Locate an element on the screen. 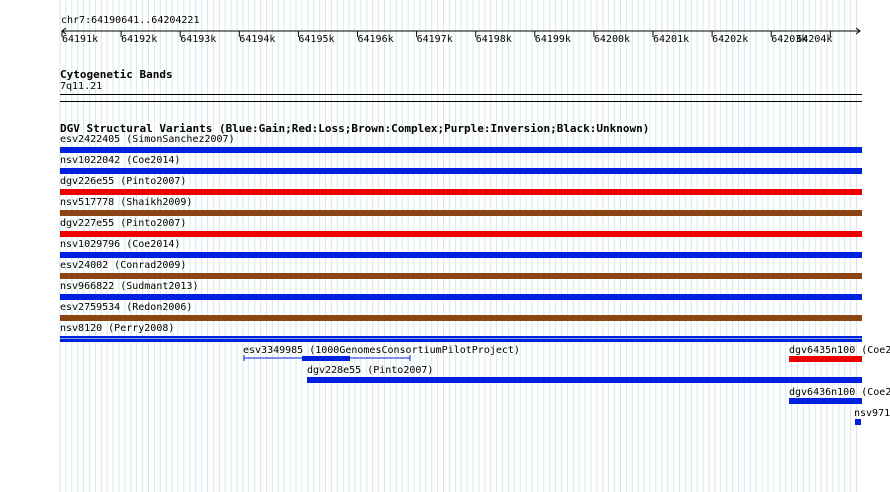  dgv-variant-label: dgv227e55 (Pinto2007) is located at coordinates (123, 224).